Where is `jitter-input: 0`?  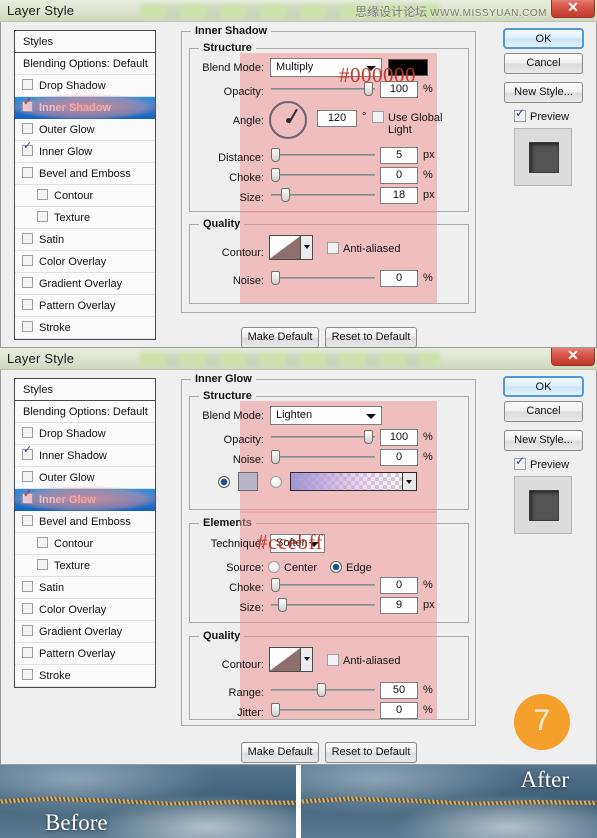
jitter-input: 0 is located at coordinates (399, 710).